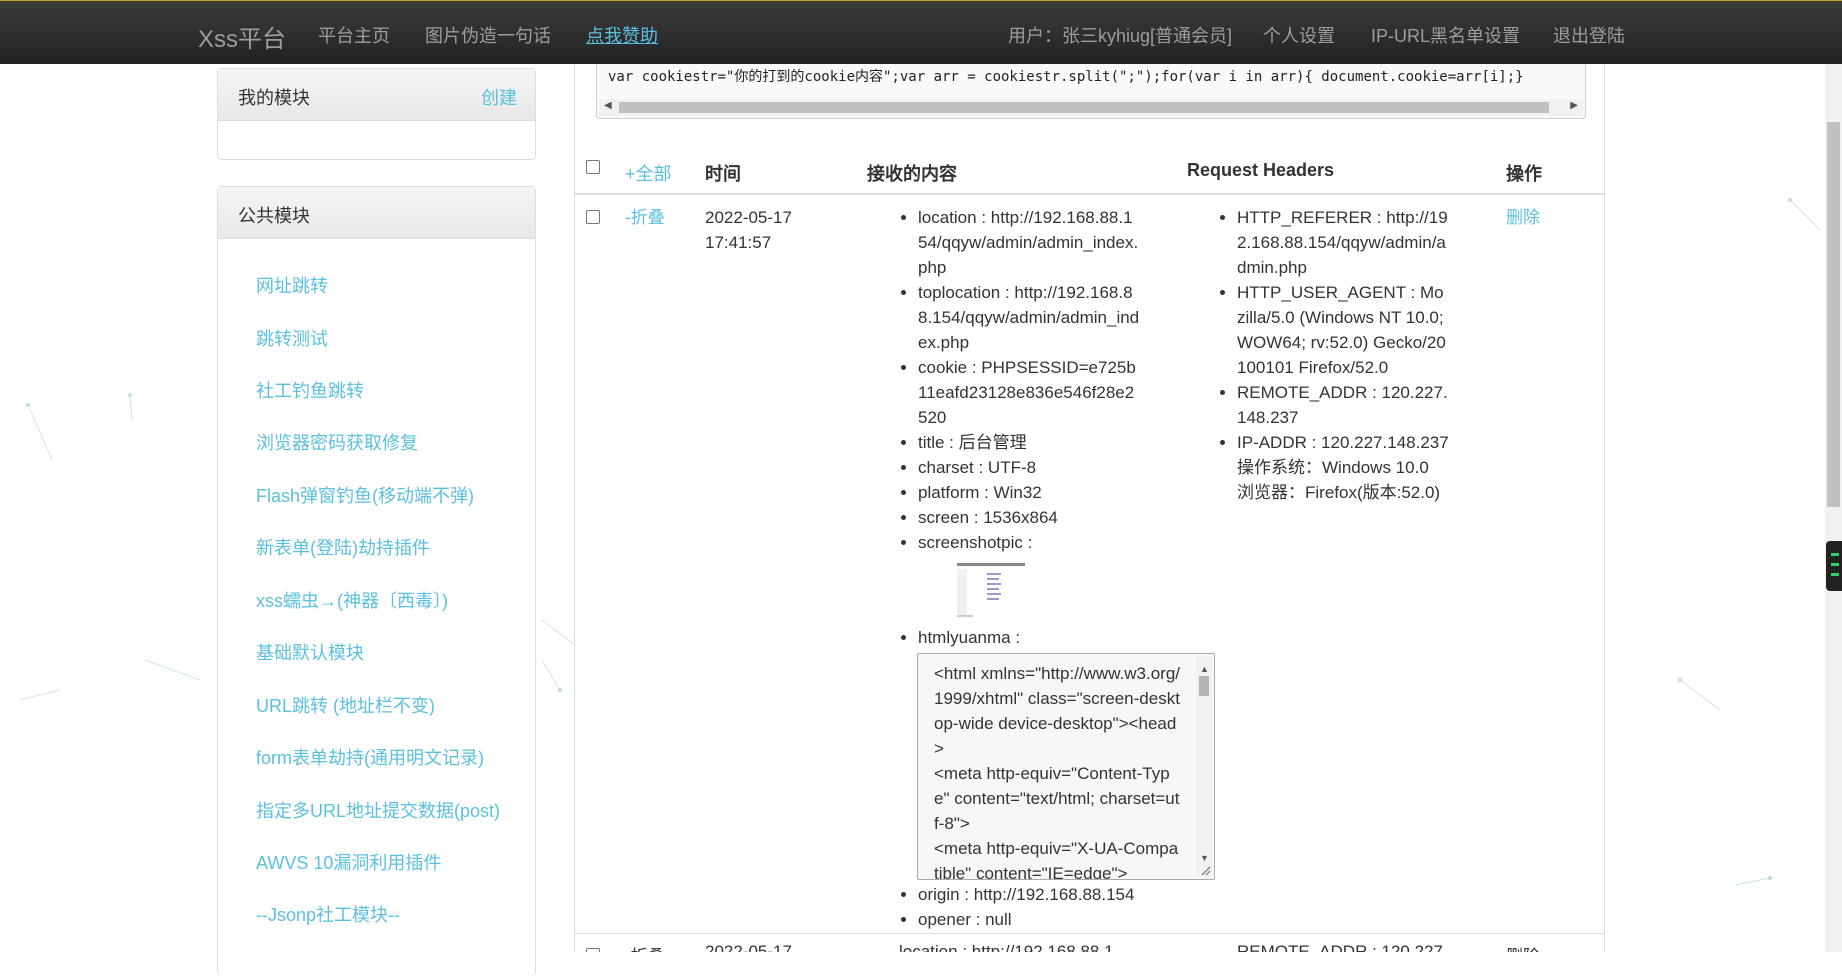 The image size is (1842, 976). What do you see at coordinates (1343, 442) in the screenshot?
I see `ip-addr: IP-ADDR : 120.227.148.237` at bounding box center [1343, 442].